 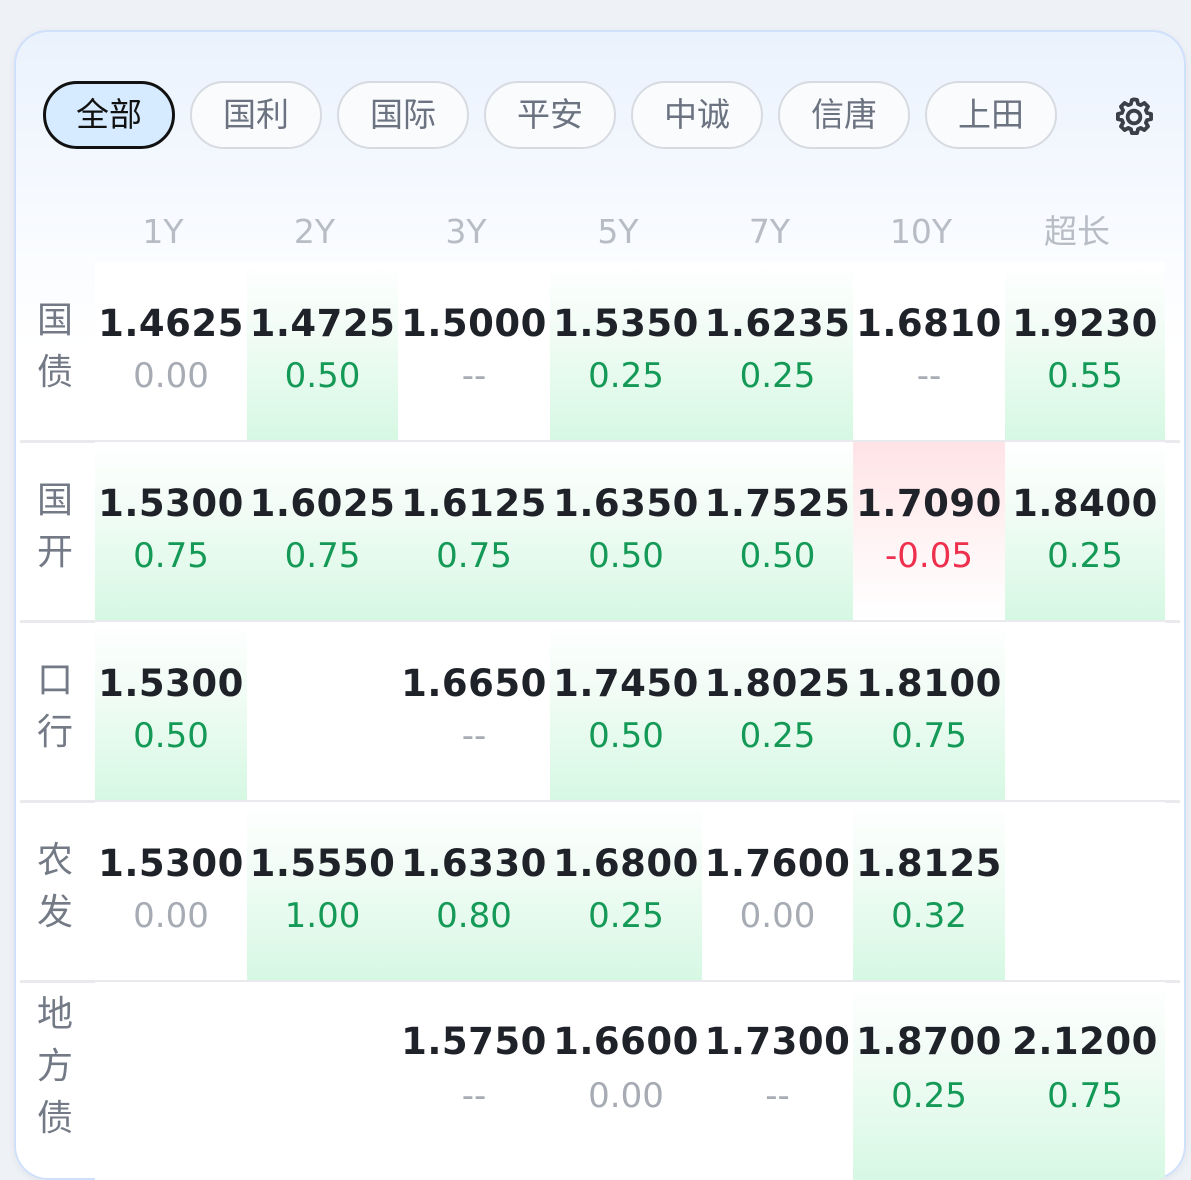 I want to click on yield-value: 1.7450, so click(x=626, y=683).